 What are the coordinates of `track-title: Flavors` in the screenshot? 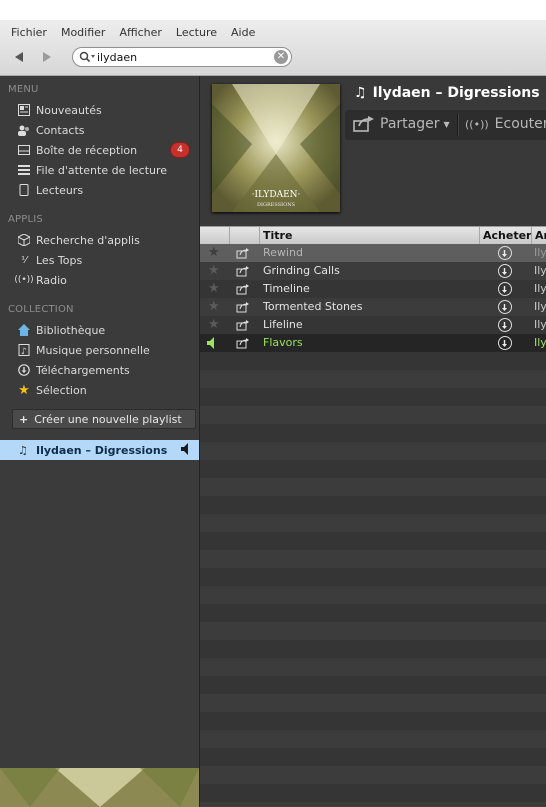 It's located at (283, 342).